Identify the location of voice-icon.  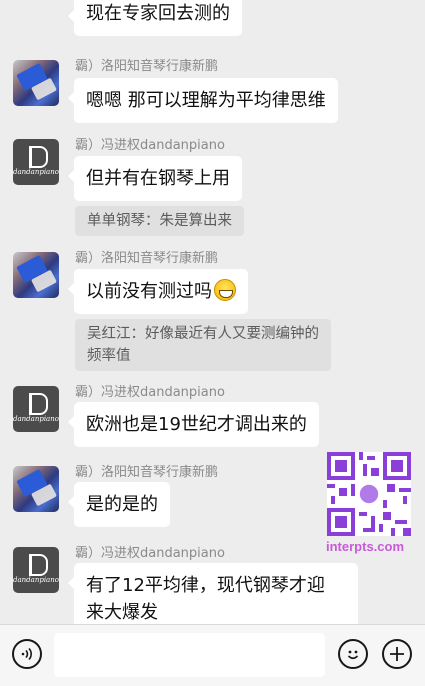
(27, 654).